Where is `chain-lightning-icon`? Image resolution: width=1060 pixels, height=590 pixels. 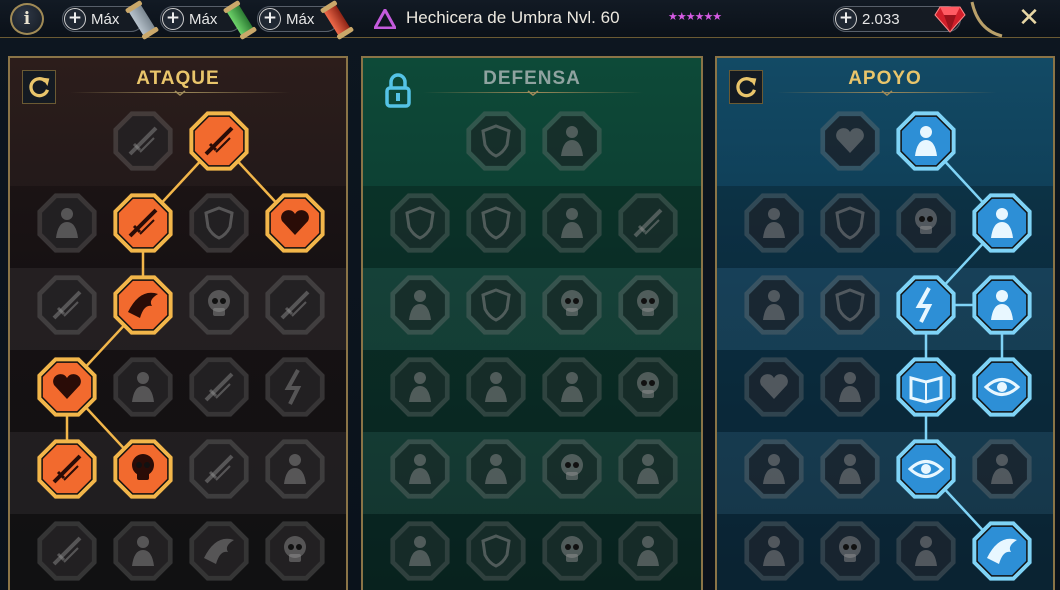 chain-lightning-icon is located at coordinates (295, 387).